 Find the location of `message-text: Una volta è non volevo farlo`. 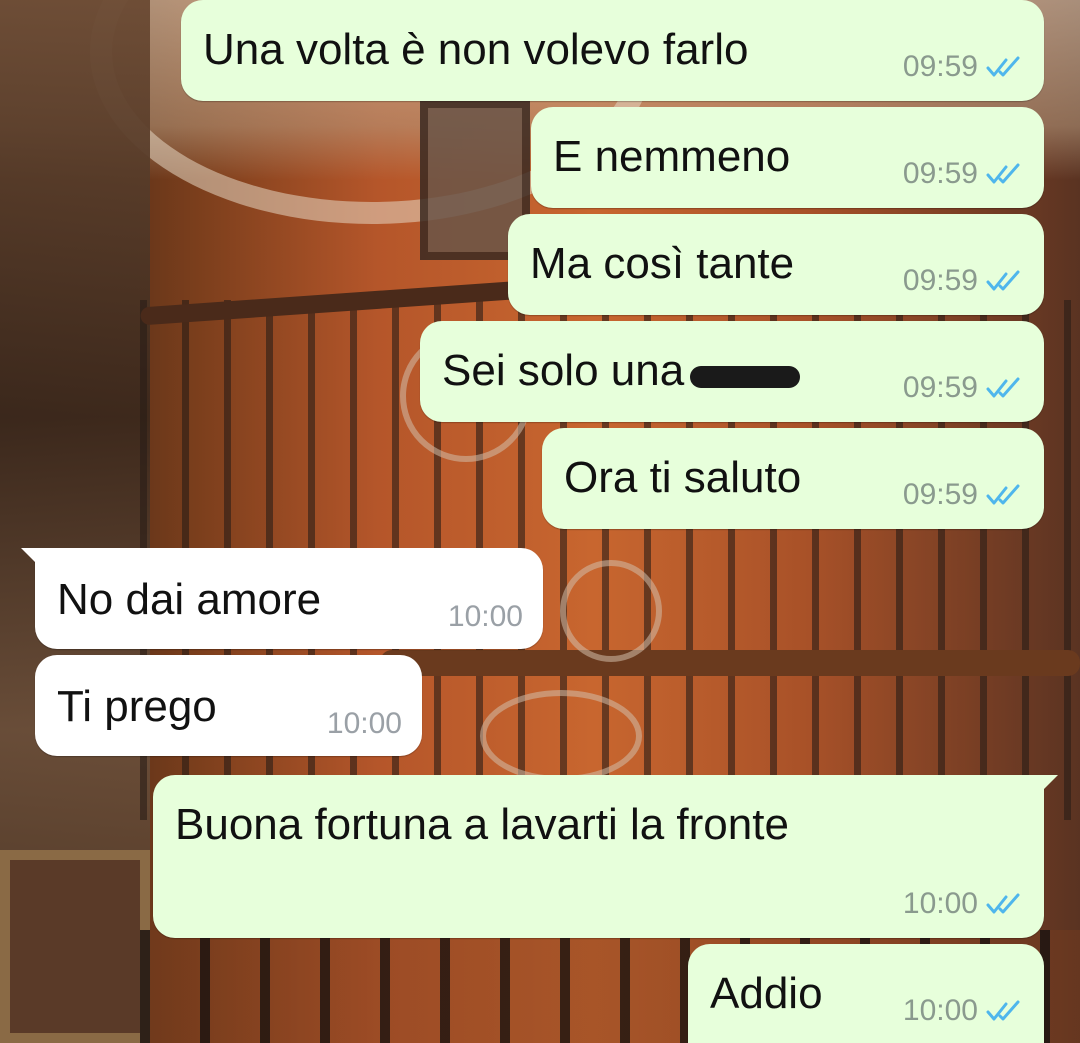

message-text: Una volta è non volevo farlo is located at coordinates (476, 49).